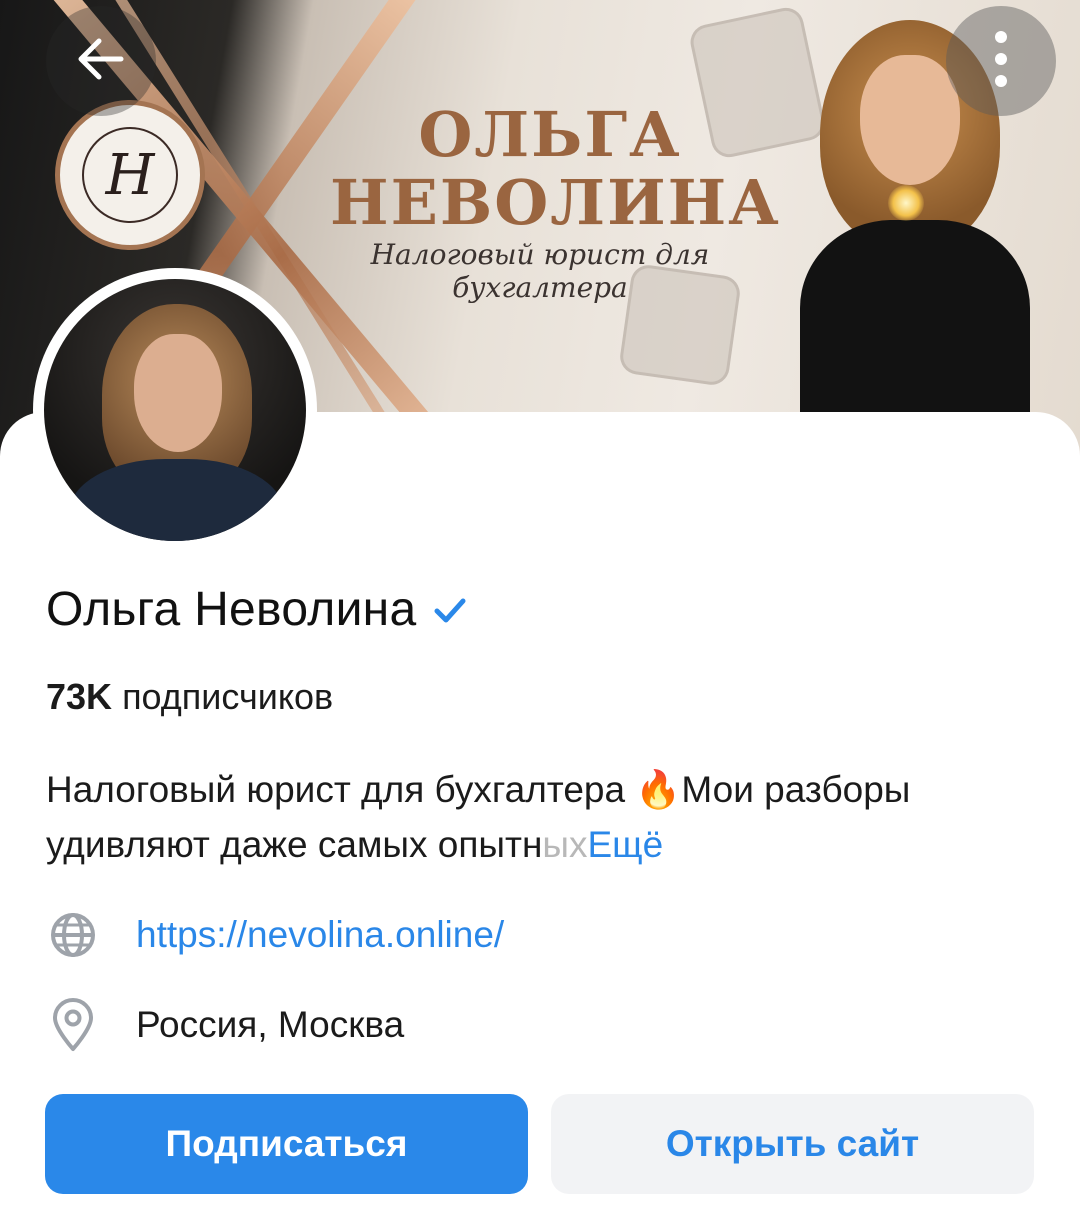  What do you see at coordinates (73, 935) in the screenshot?
I see `globe-icon` at bounding box center [73, 935].